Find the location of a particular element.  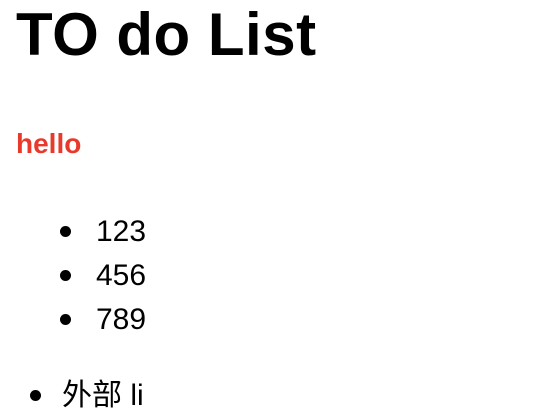

outer-list-item: 外部 li is located at coordinates (87, 396).